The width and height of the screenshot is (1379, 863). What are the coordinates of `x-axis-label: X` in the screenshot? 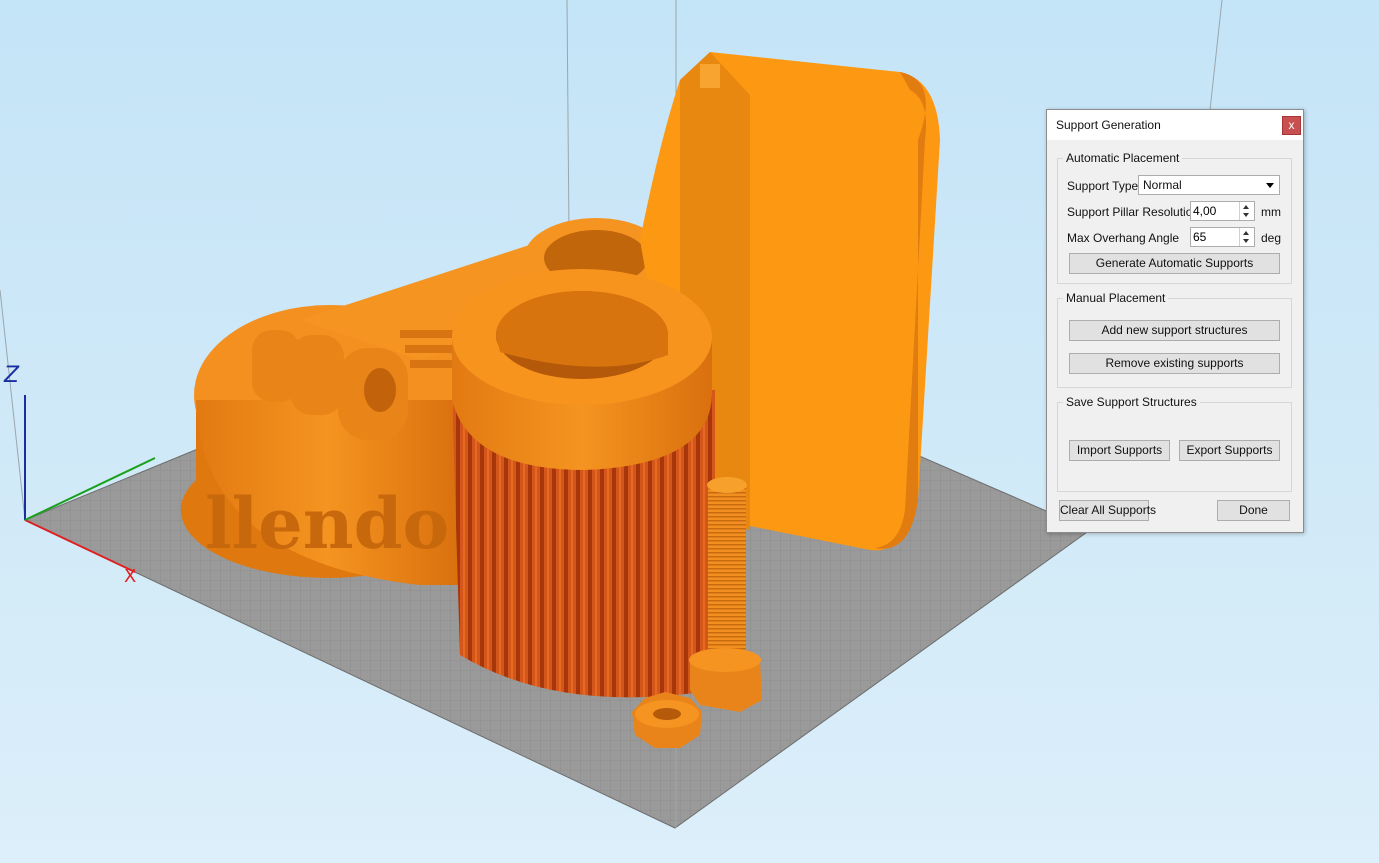 It's located at (130, 576).